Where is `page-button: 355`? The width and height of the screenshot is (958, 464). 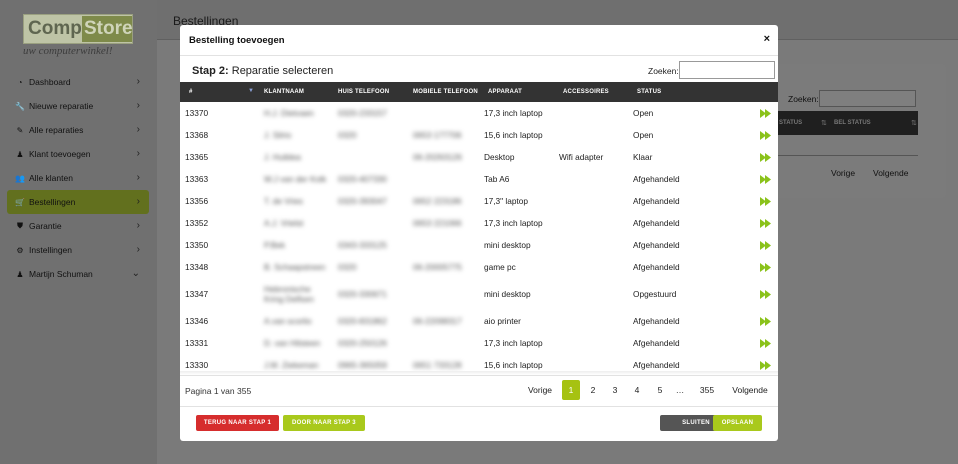
page-button: 355 is located at coordinates (707, 390).